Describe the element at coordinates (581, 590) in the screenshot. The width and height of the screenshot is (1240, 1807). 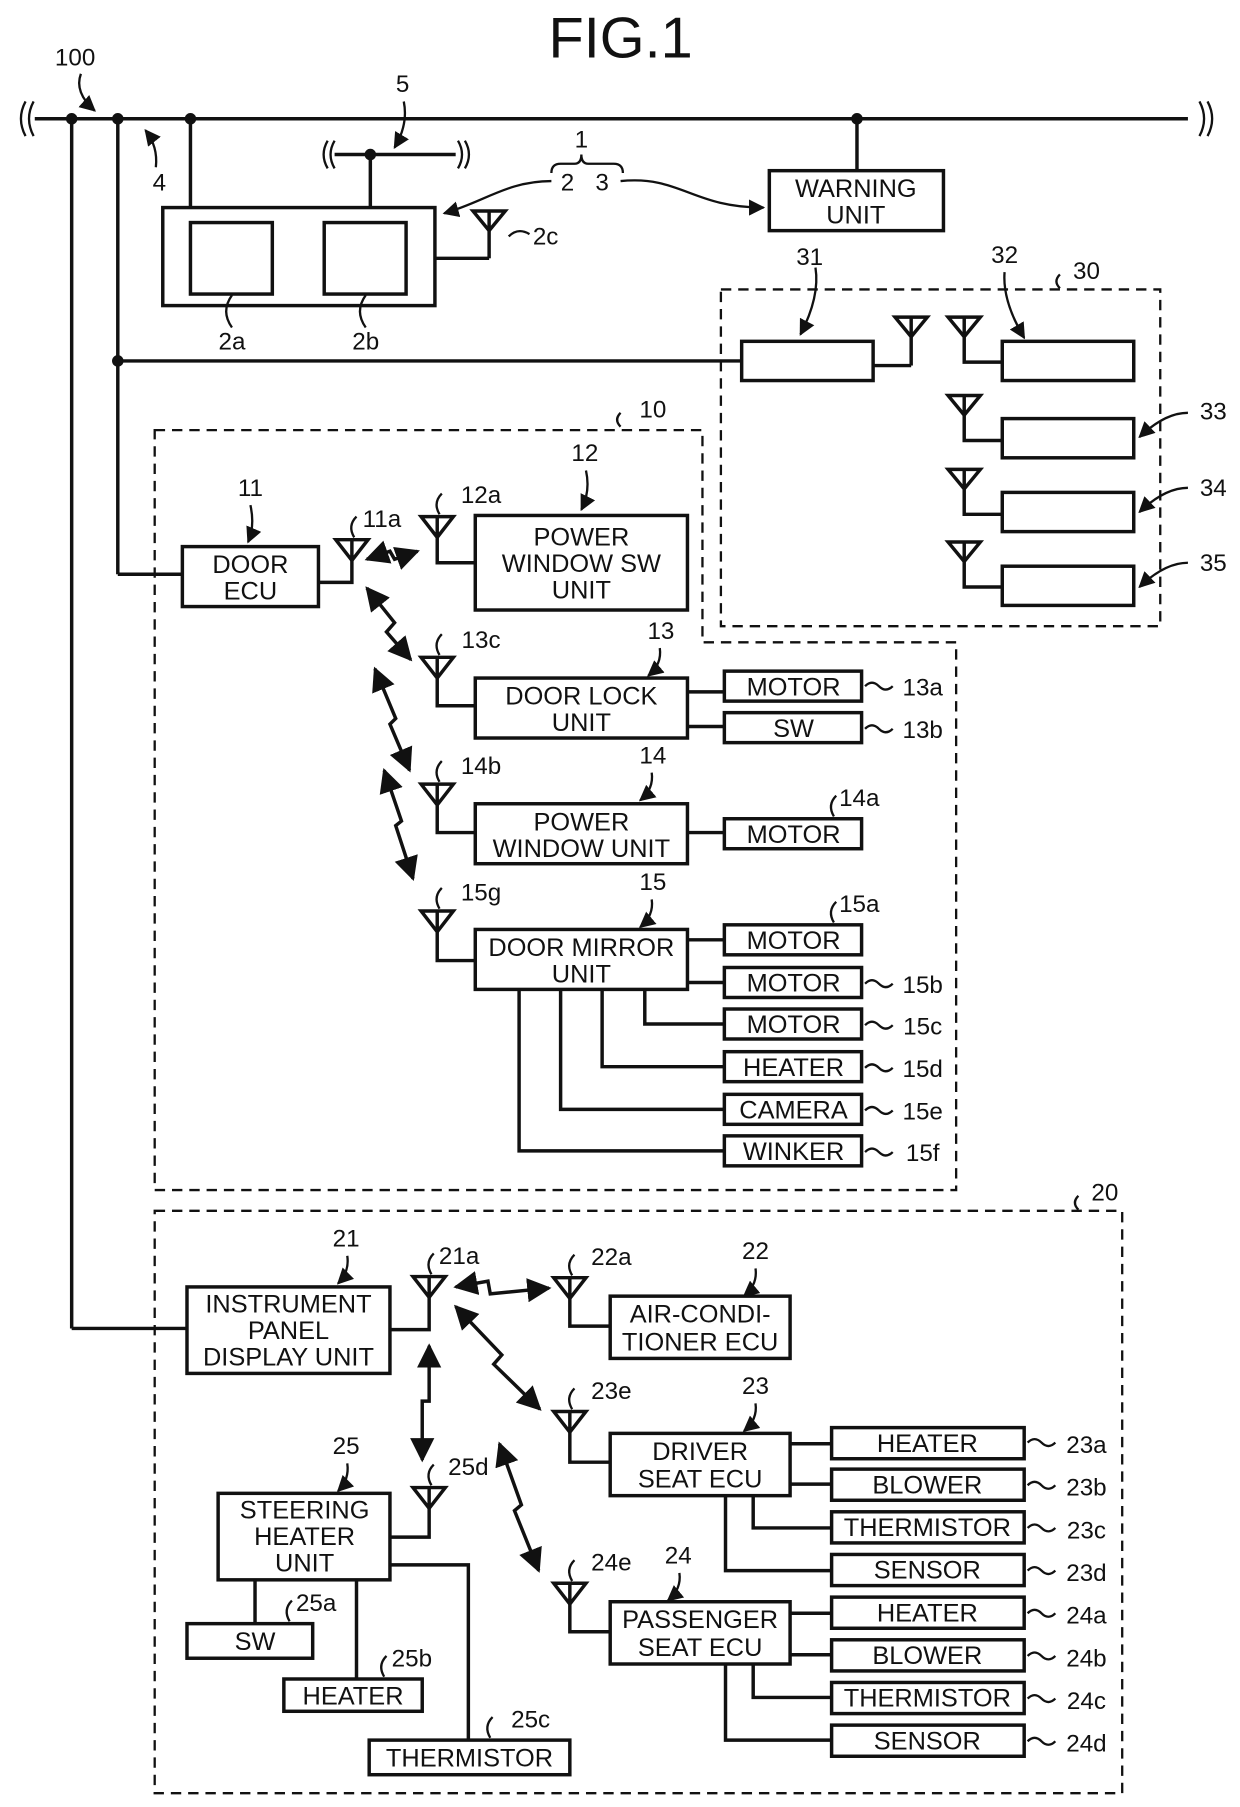
I see `pw-sw-line-3: UNIT` at that location.